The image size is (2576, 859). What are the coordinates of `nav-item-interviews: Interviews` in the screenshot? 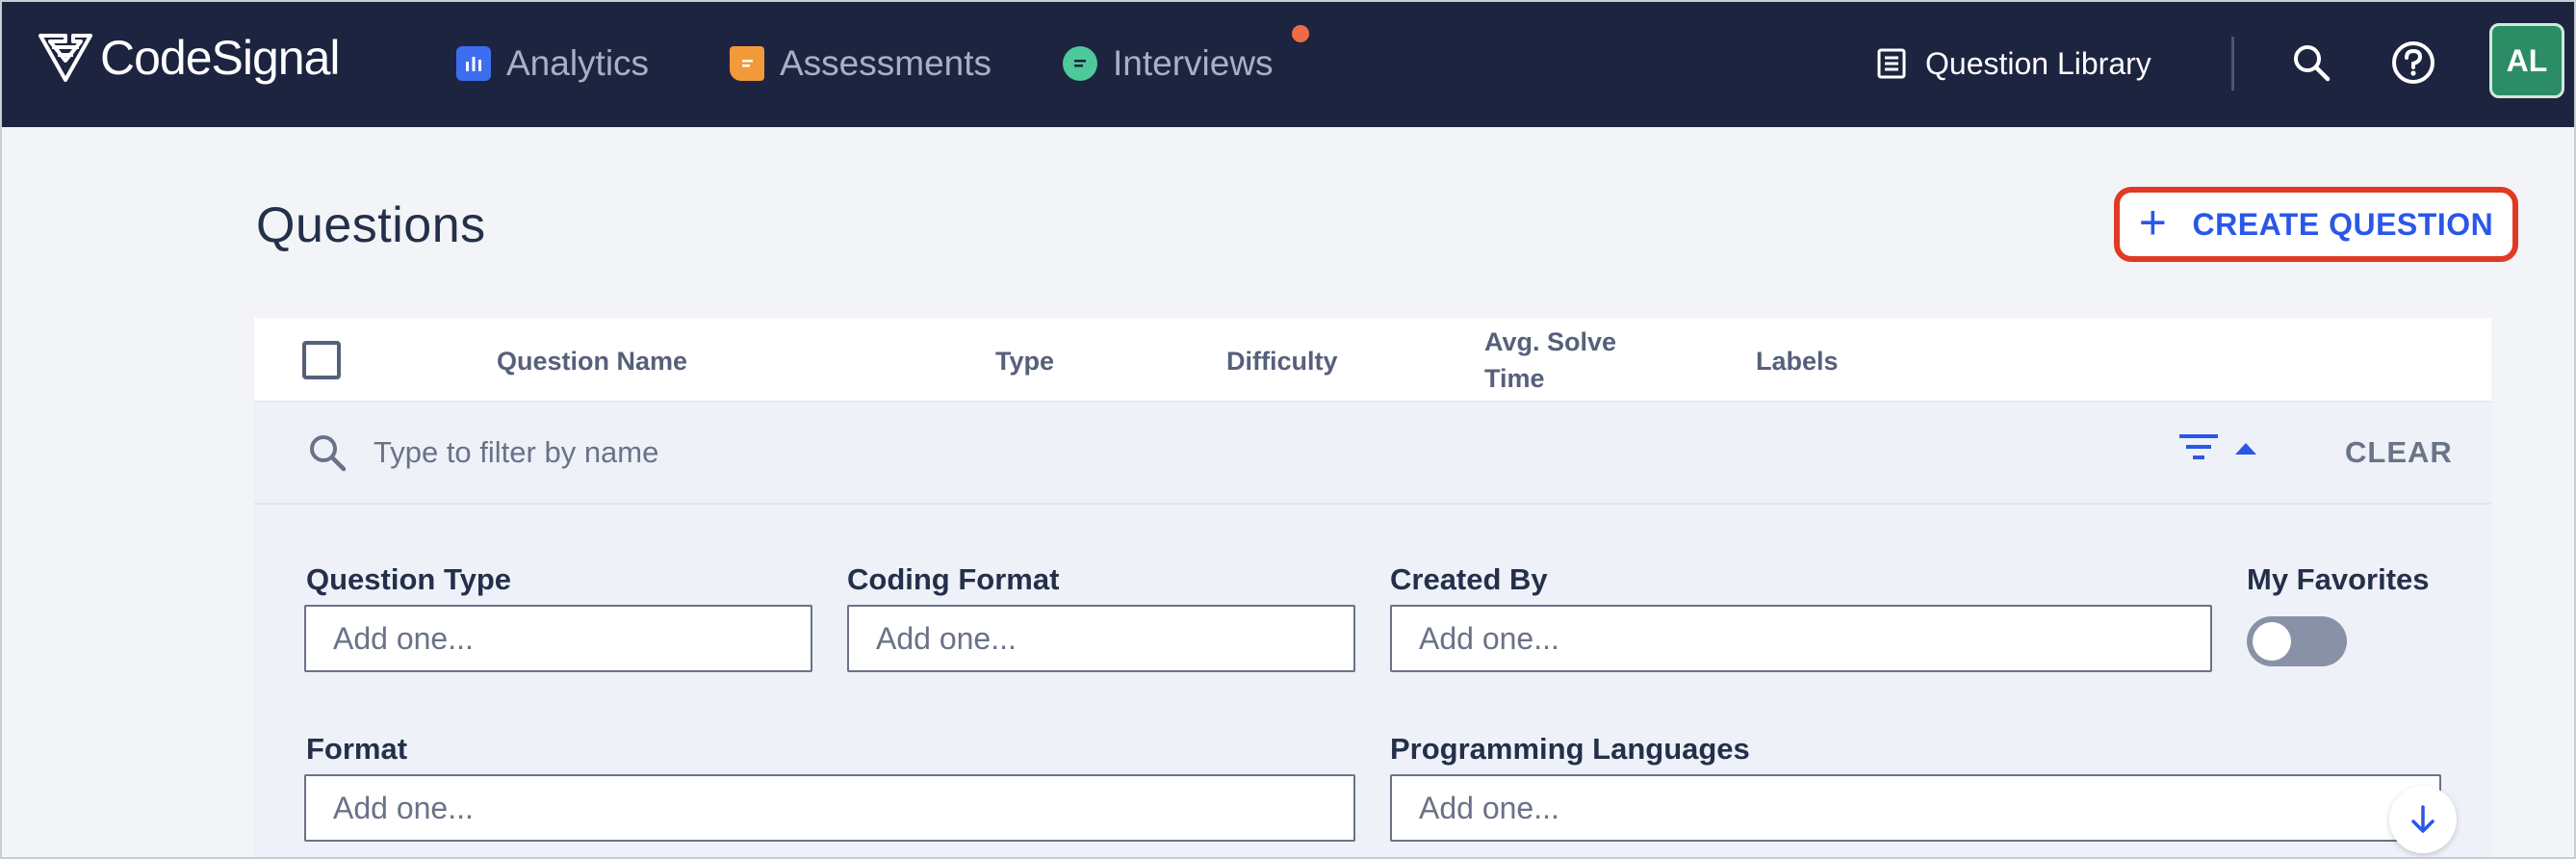 It's located at (1168, 63).